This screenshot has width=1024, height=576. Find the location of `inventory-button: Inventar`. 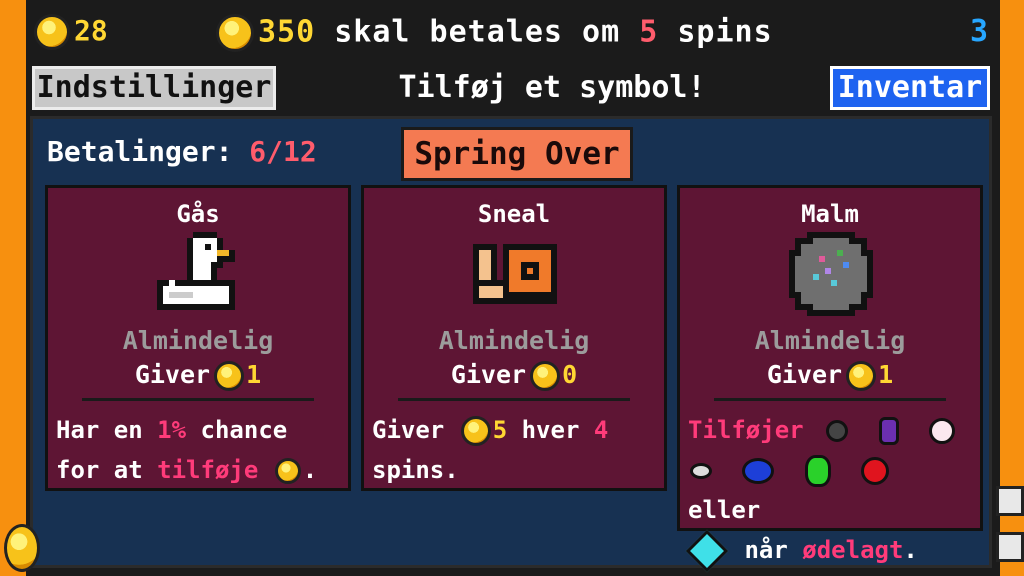

inventory-button: Inventar is located at coordinates (910, 88).